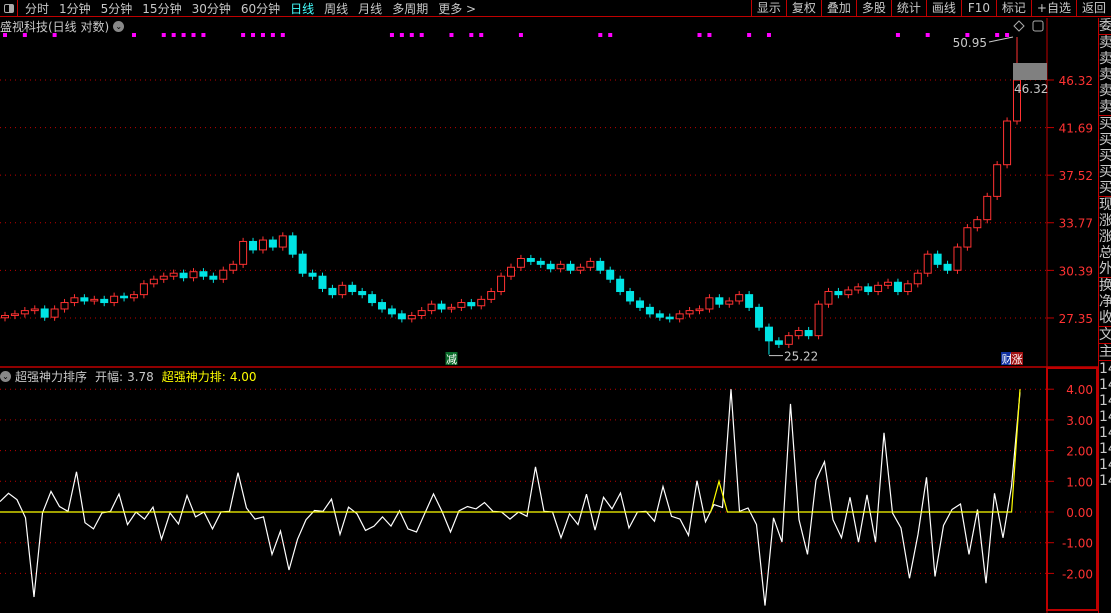 This screenshot has width=1111, height=613. Describe the element at coordinates (260, 8) in the screenshot. I see `period-tab-5: 60分钟` at that location.